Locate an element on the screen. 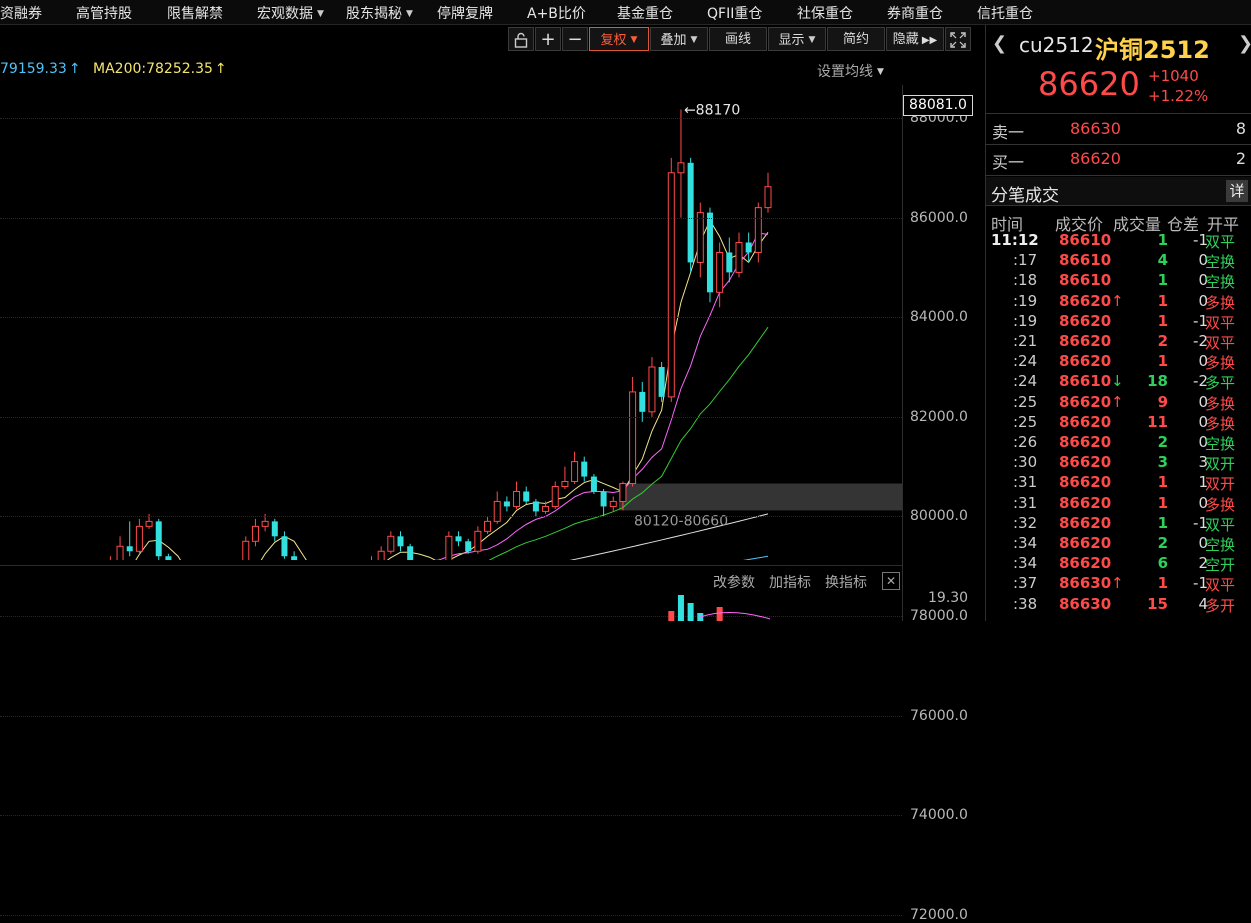 The width and height of the screenshot is (1251, 923). yincang-button: 隐藏 ▶▶ is located at coordinates (915, 39).